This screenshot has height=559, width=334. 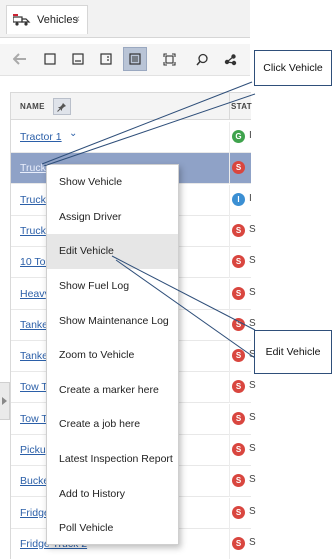 I want to click on select-icon, so click(x=50, y=59).